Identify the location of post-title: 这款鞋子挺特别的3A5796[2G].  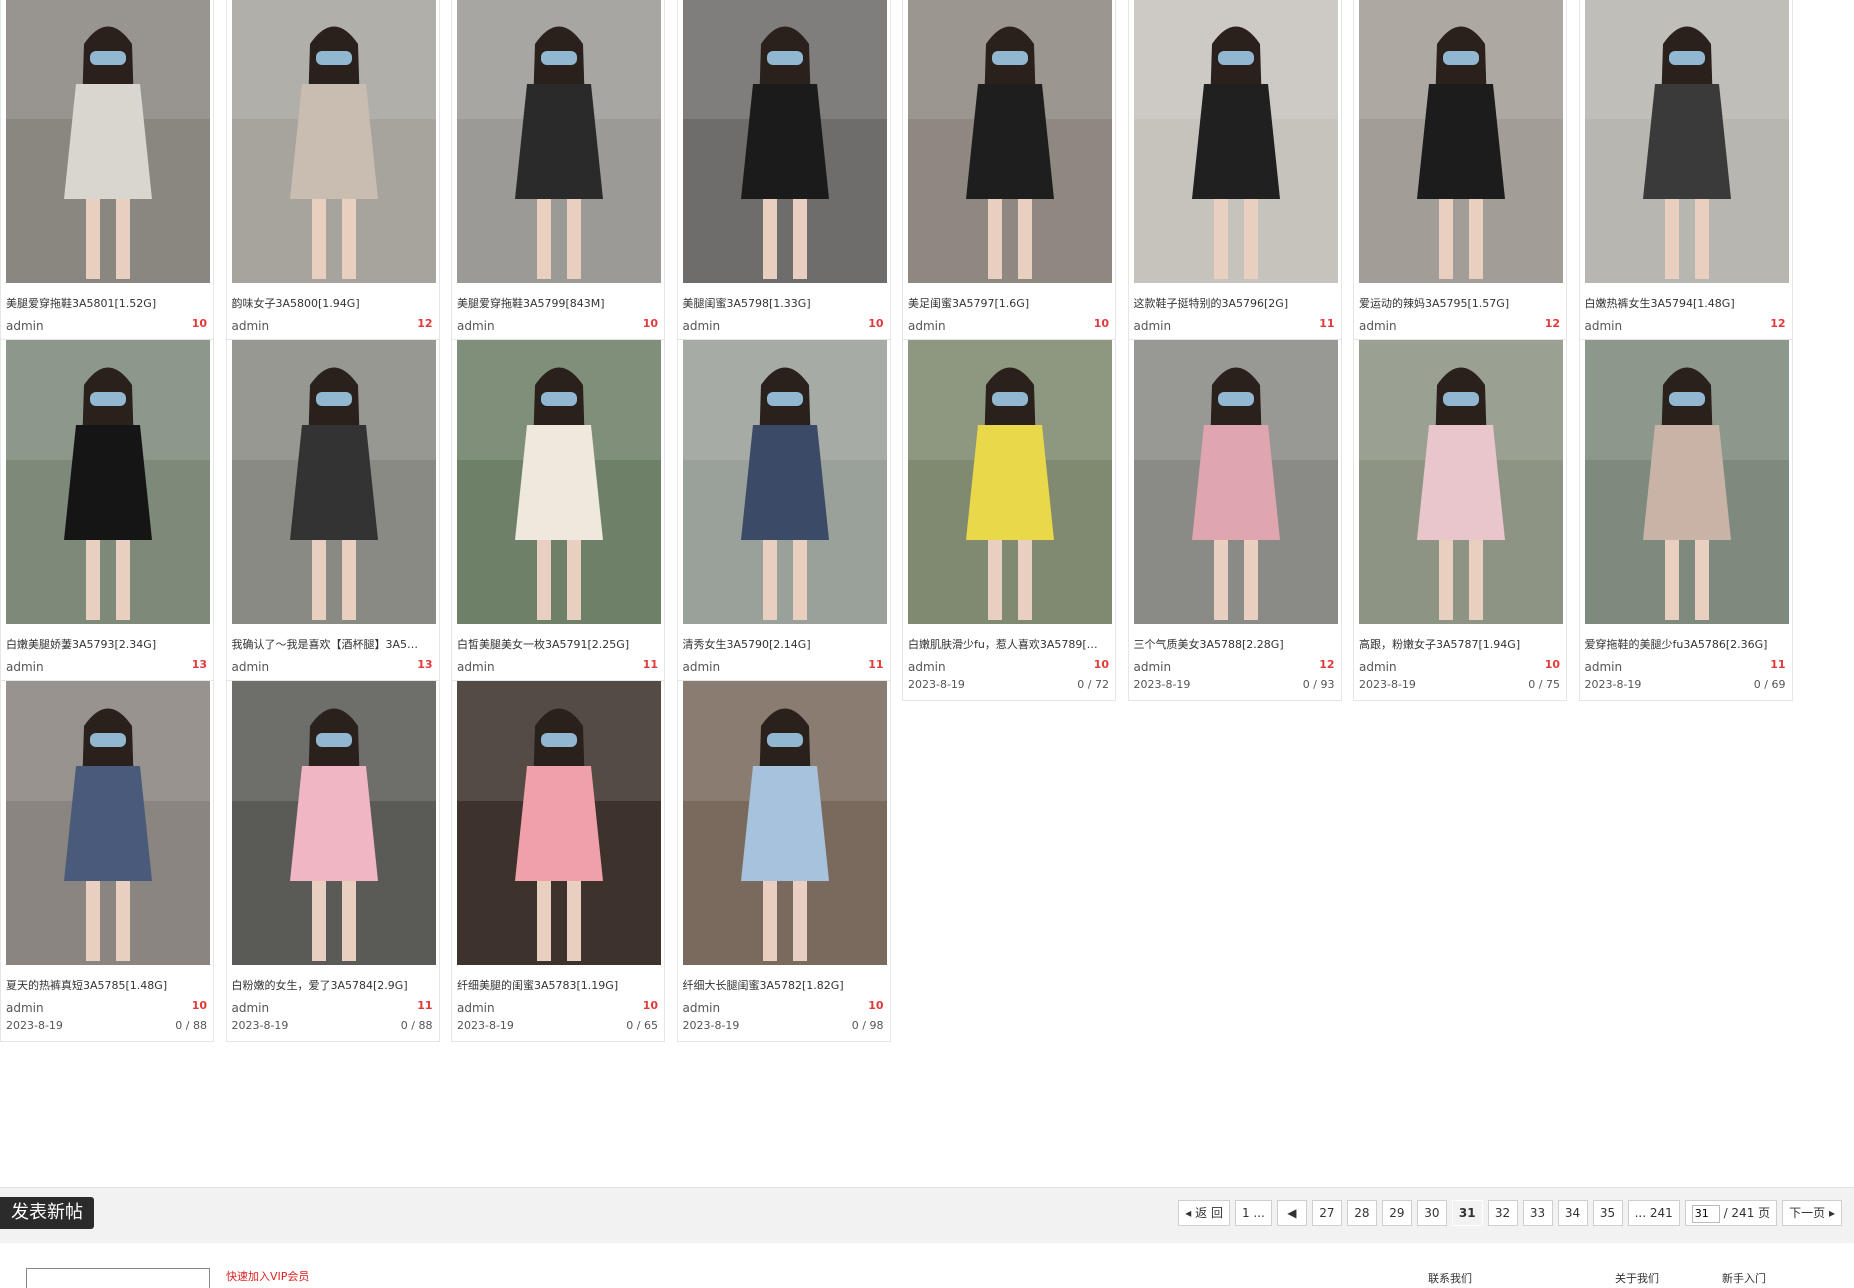
(1236, 303).